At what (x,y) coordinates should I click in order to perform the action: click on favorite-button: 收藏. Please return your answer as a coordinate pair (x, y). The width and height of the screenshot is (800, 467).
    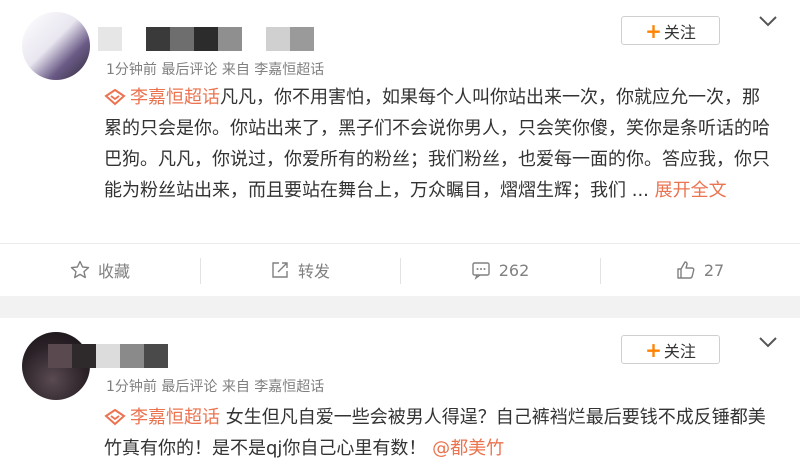
    Looking at the image, I should click on (100, 270).